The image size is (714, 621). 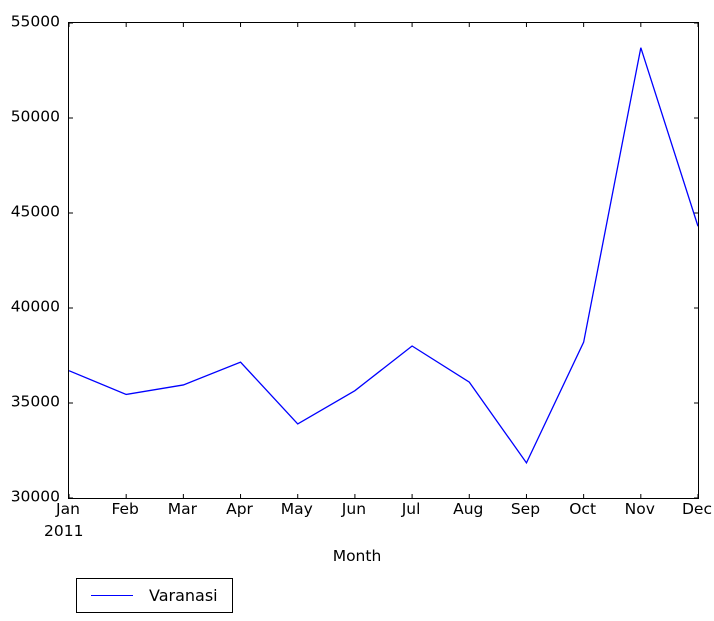 I want to click on x-axis-tick-label: Nov, so click(x=639, y=509).